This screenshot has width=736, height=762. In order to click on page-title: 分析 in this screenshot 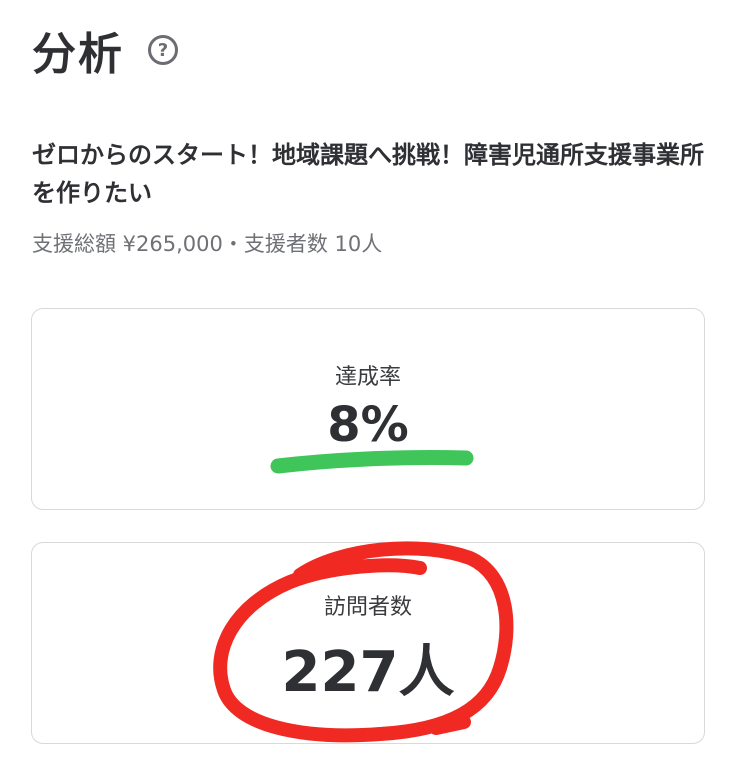, I will do `click(78, 54)`.